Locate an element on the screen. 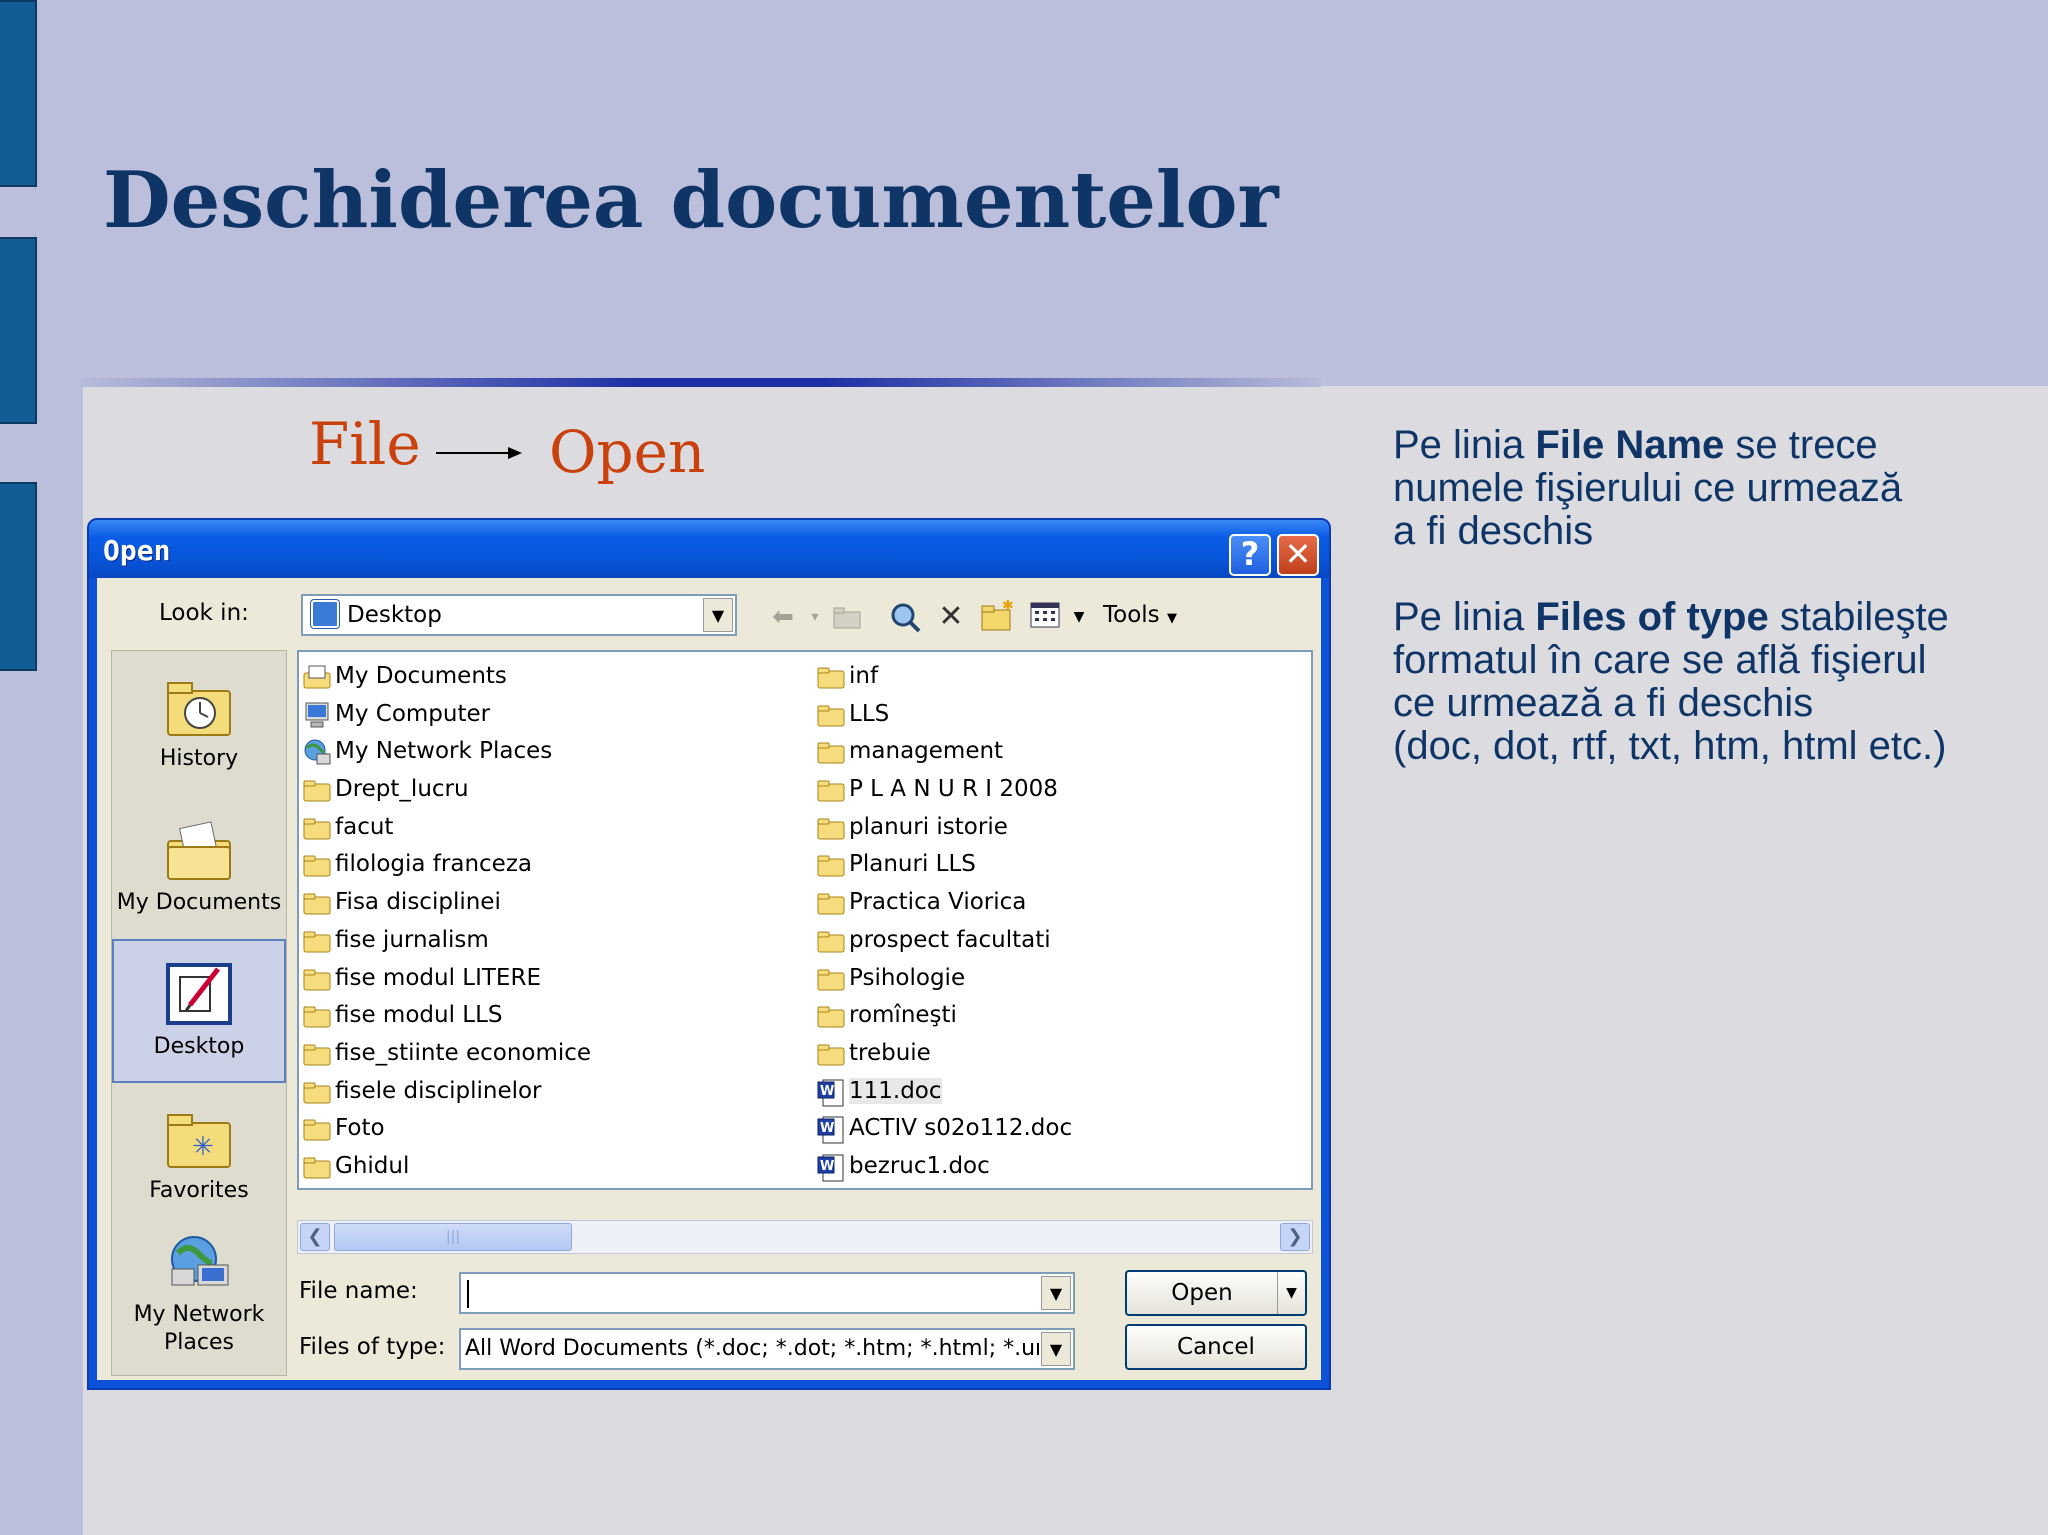 The height and width of the screenshot is (1535, 2048). file-name-label: File name: is located at coordinates (358, 1291).